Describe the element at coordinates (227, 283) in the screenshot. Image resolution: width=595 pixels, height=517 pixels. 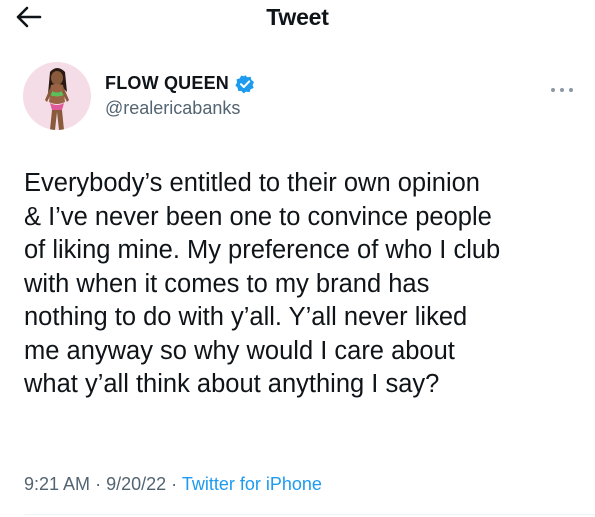
I see `tweet-text-line: with when it comes to my brand has` at that location.